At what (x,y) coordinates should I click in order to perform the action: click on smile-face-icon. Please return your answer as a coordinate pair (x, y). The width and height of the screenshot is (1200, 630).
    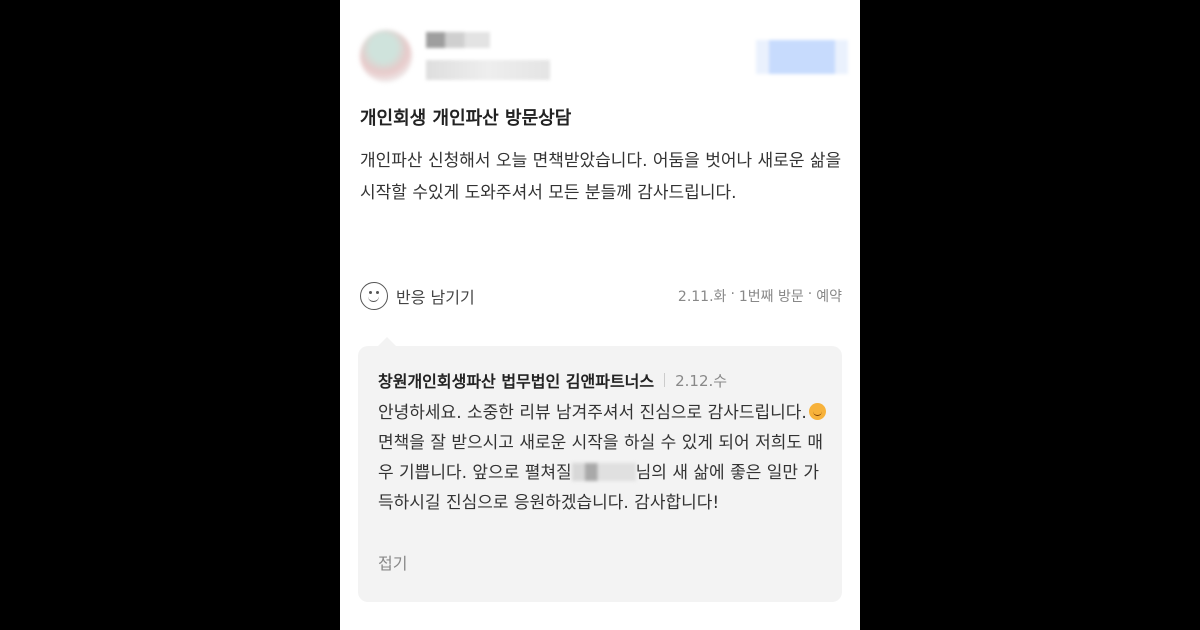
    Looking at the image, I should click on (374, 296).